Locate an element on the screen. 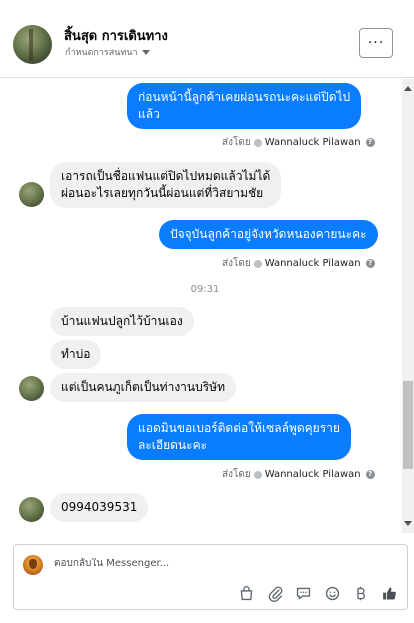 The height and width of the screenshot is (623, 414). message-line: ก่อนหน้านี้ลูกค้าเคยผ่อนรถนะคะแต่ปิดไป is located at coordinates (244, 97).